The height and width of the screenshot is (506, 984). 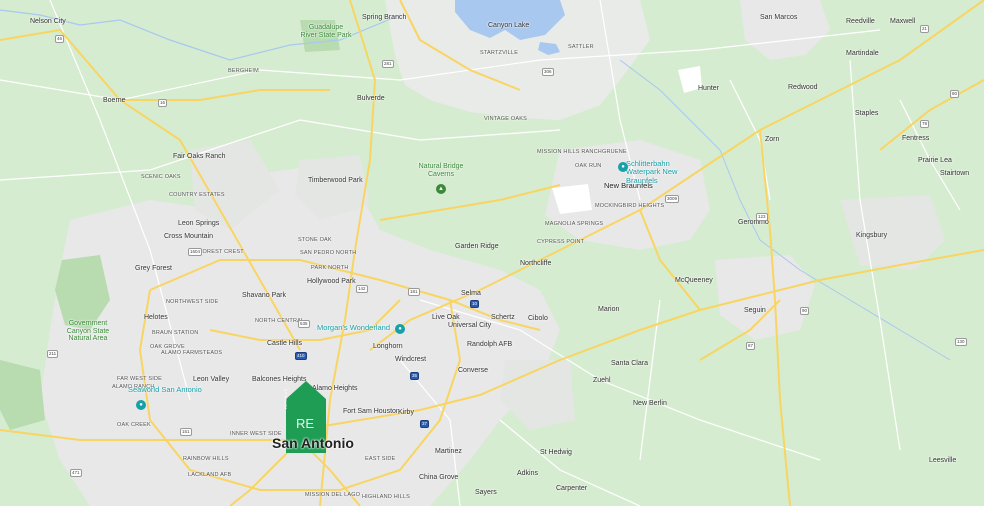 I want to click on place-label: LACKLAND AFB, so click(x=209, y=475).